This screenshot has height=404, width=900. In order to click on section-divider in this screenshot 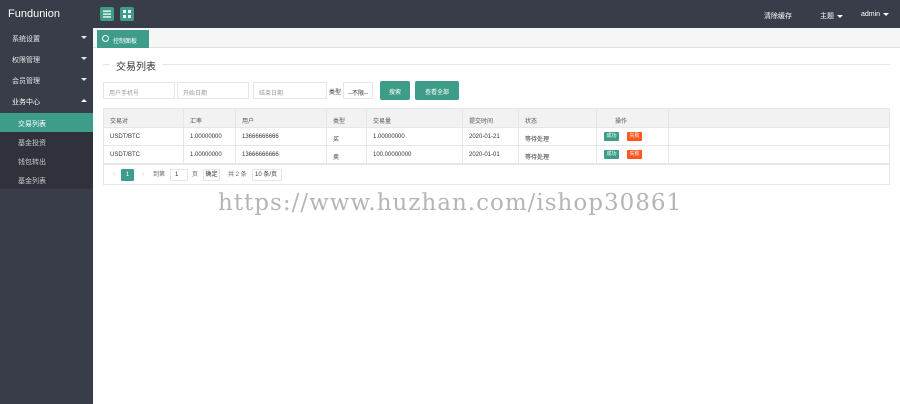, I will do `click(496, 64)`.